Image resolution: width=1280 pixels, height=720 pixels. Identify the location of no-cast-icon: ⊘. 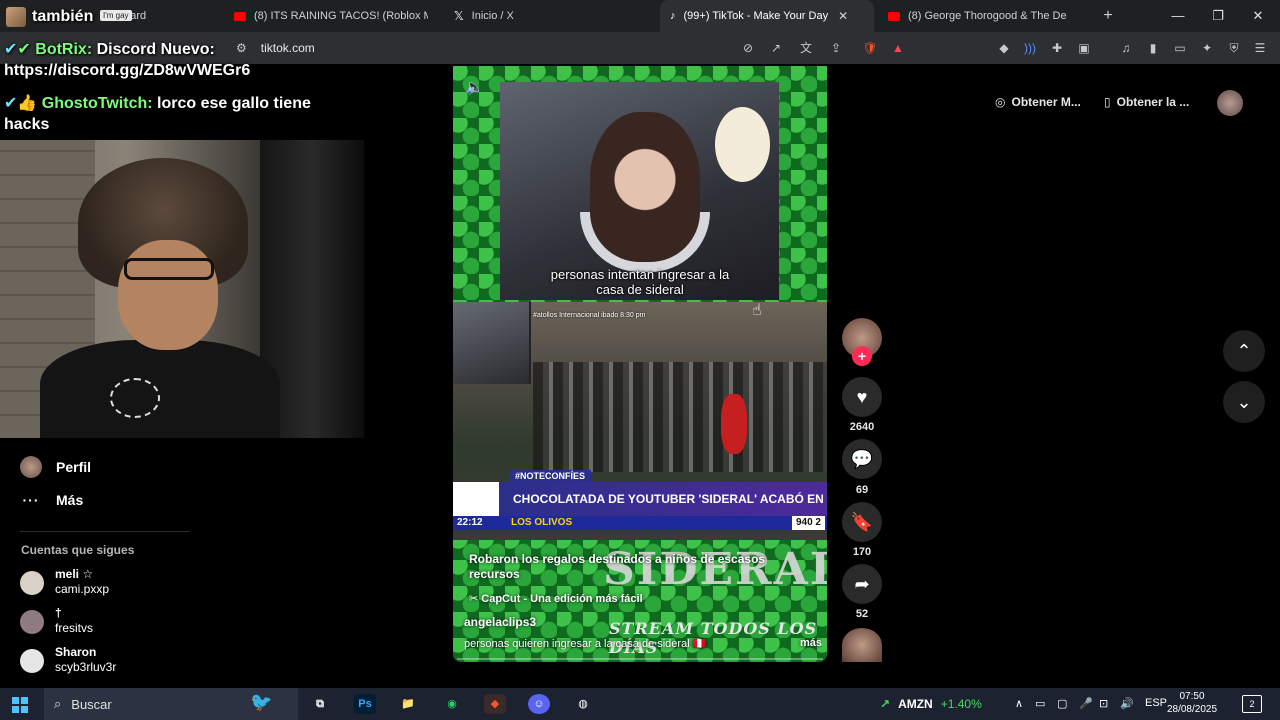
(748, 48).